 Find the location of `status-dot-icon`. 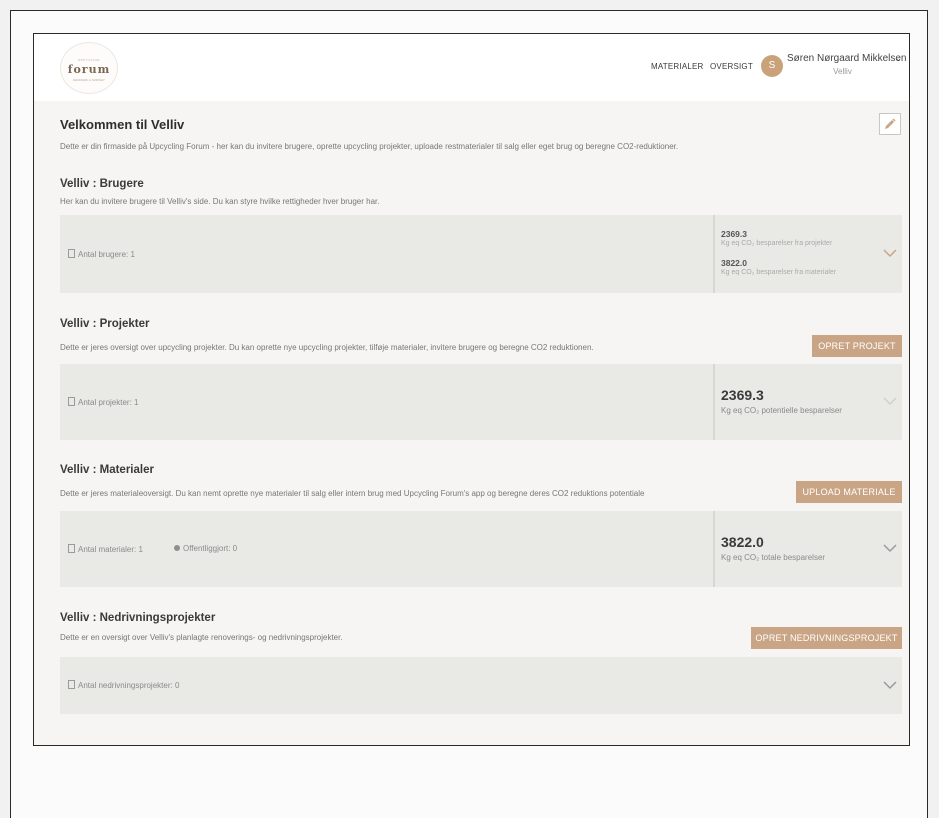

status-dot-icon is located at coordinates (177, 548).